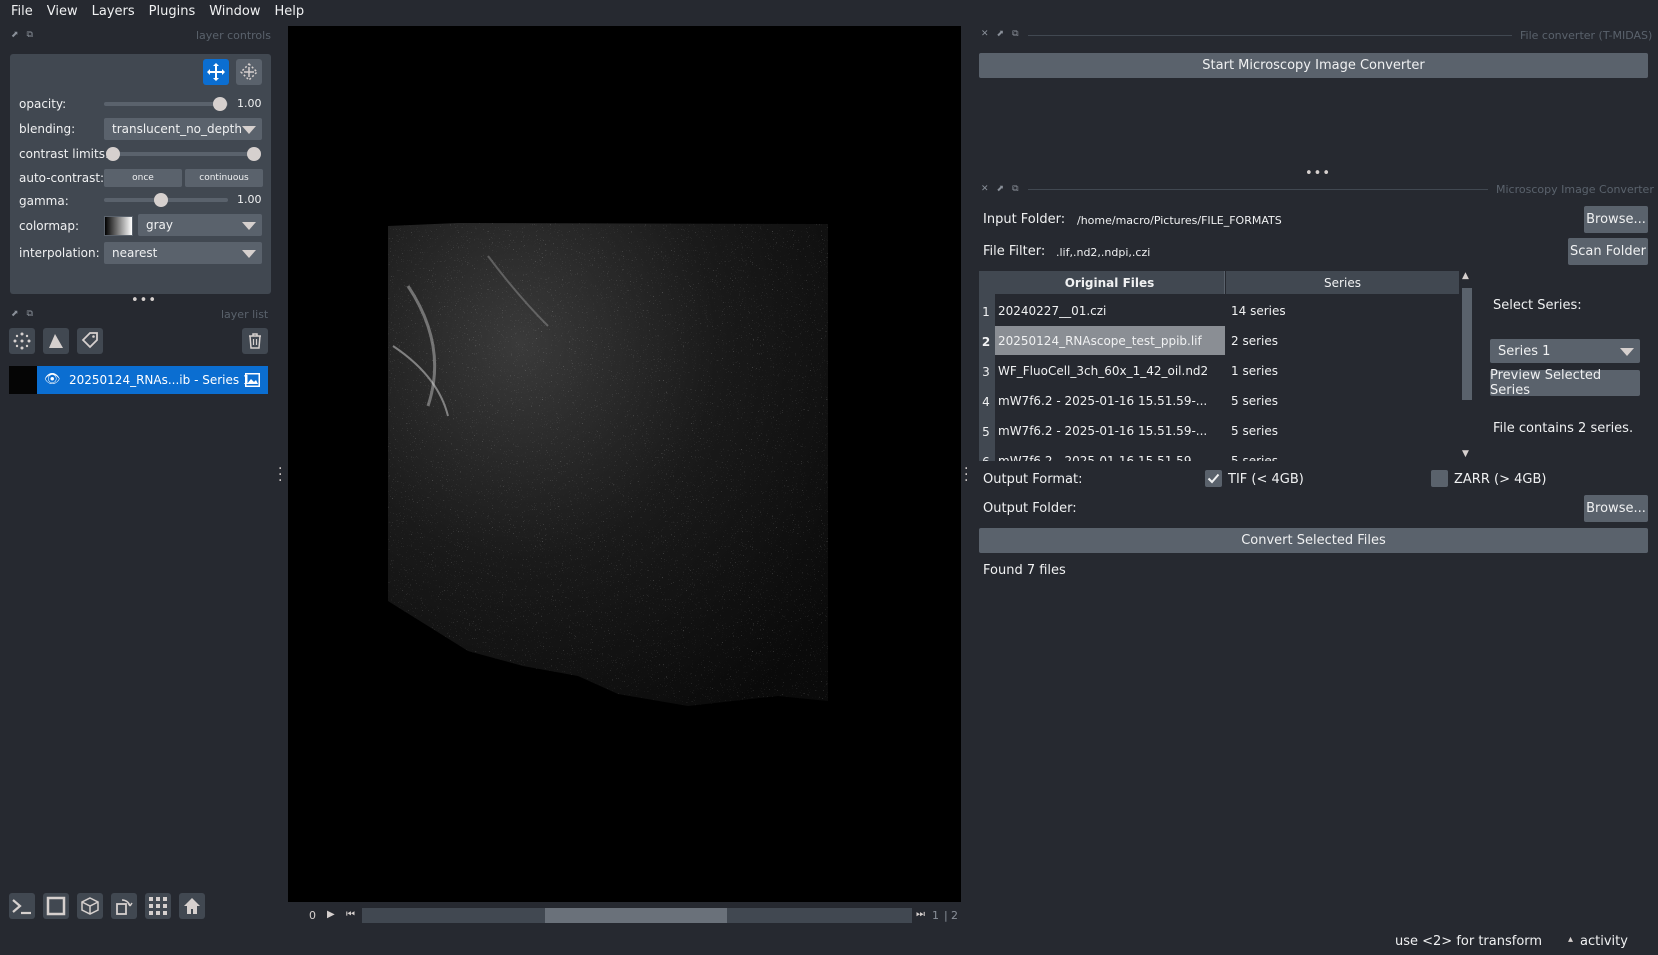 This screenshot has height=955, width=1658. What do you see at coordinates (233, 35) in the screenshot?
I see `layer-controls-title: layer controls` at bounding box center [233, 35].